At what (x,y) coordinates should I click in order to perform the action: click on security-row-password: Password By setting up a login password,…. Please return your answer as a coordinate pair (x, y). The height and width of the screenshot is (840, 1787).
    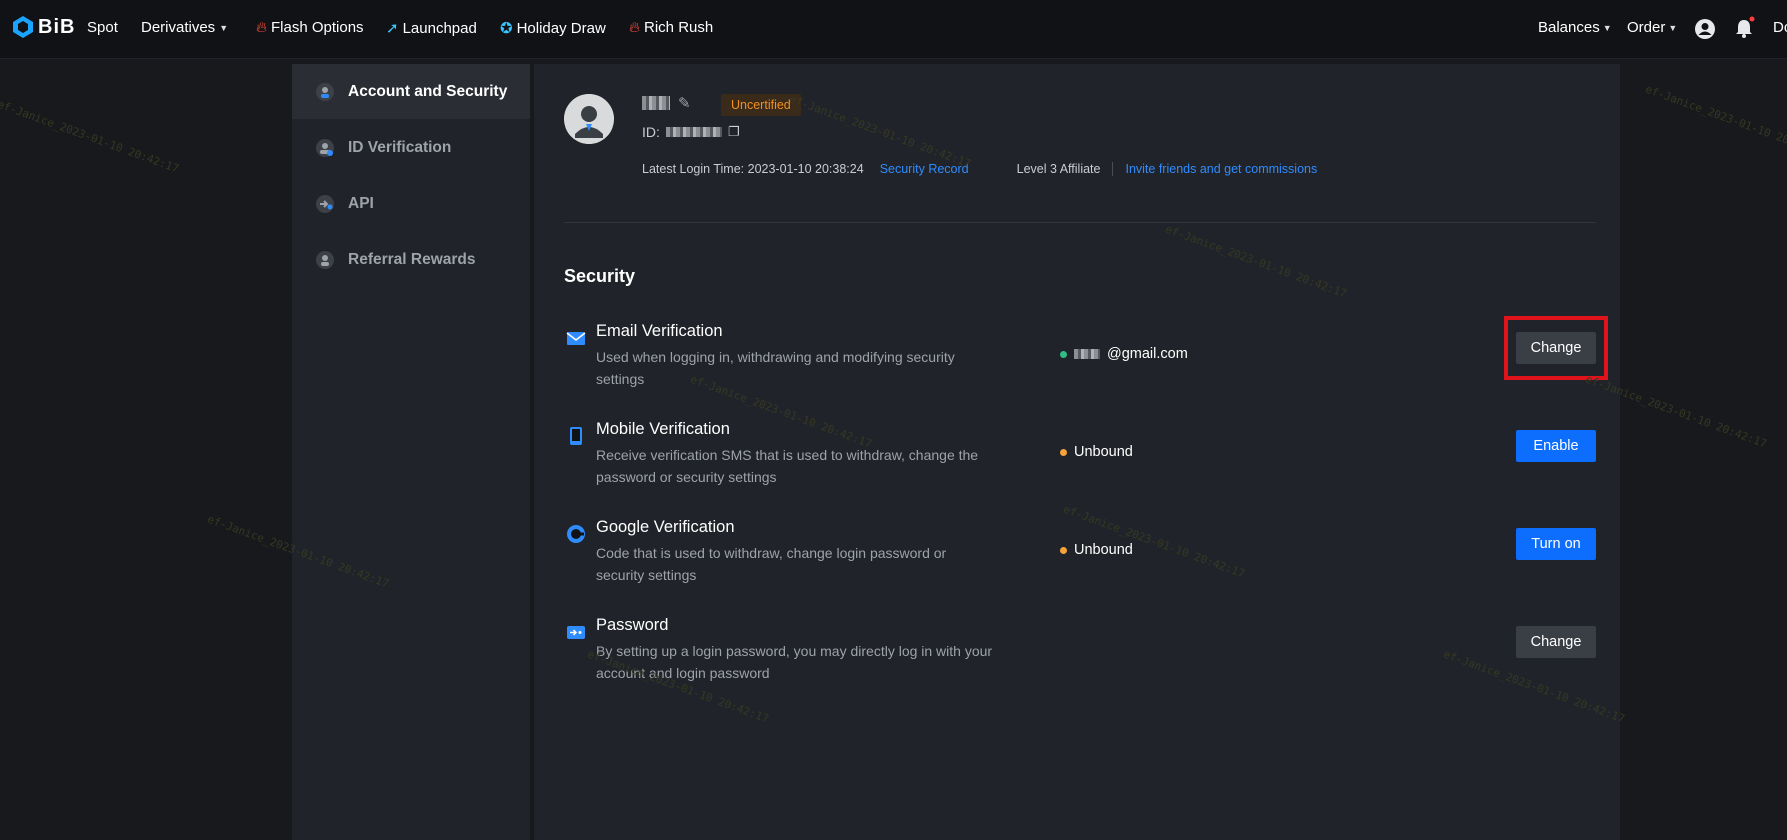
    Looking at the image, I should click on (1080, 656).